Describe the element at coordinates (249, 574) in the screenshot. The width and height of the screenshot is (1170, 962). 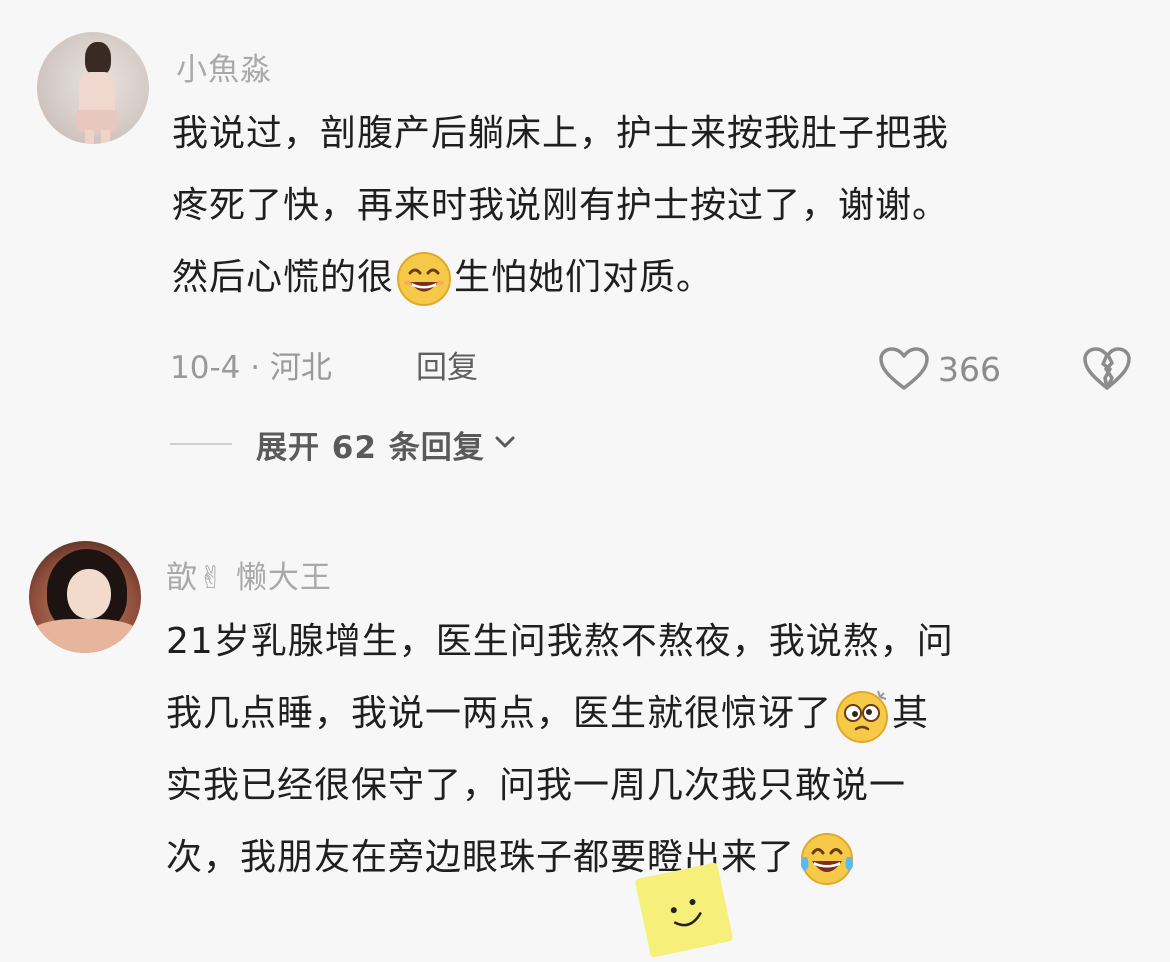
I see `comment-username: 歆✌ 懒大王` at that location.